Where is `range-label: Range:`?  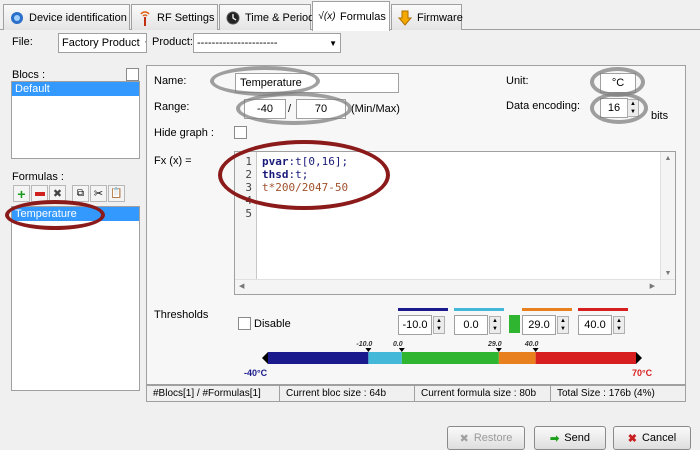
range-label: Range: is located at coordinates (172, 107).